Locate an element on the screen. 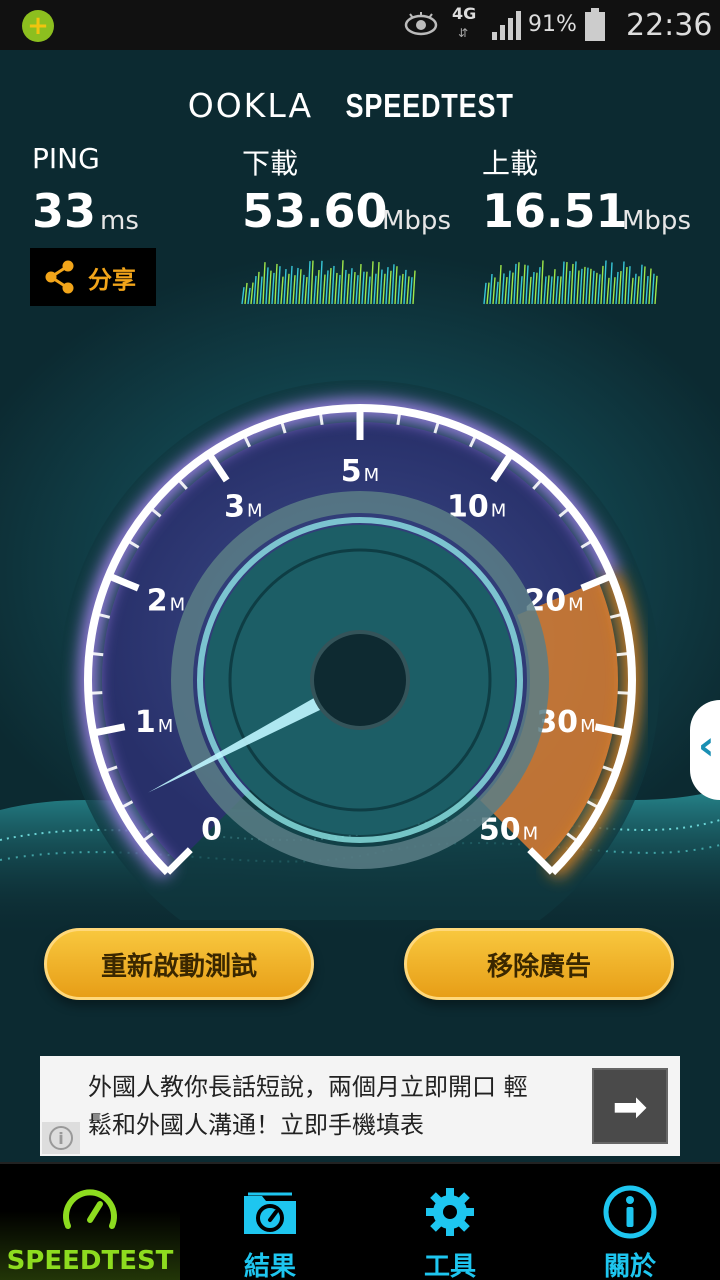 The image size is (720, 1280). download-value: 53.60 is located at coordinates (315, 211).